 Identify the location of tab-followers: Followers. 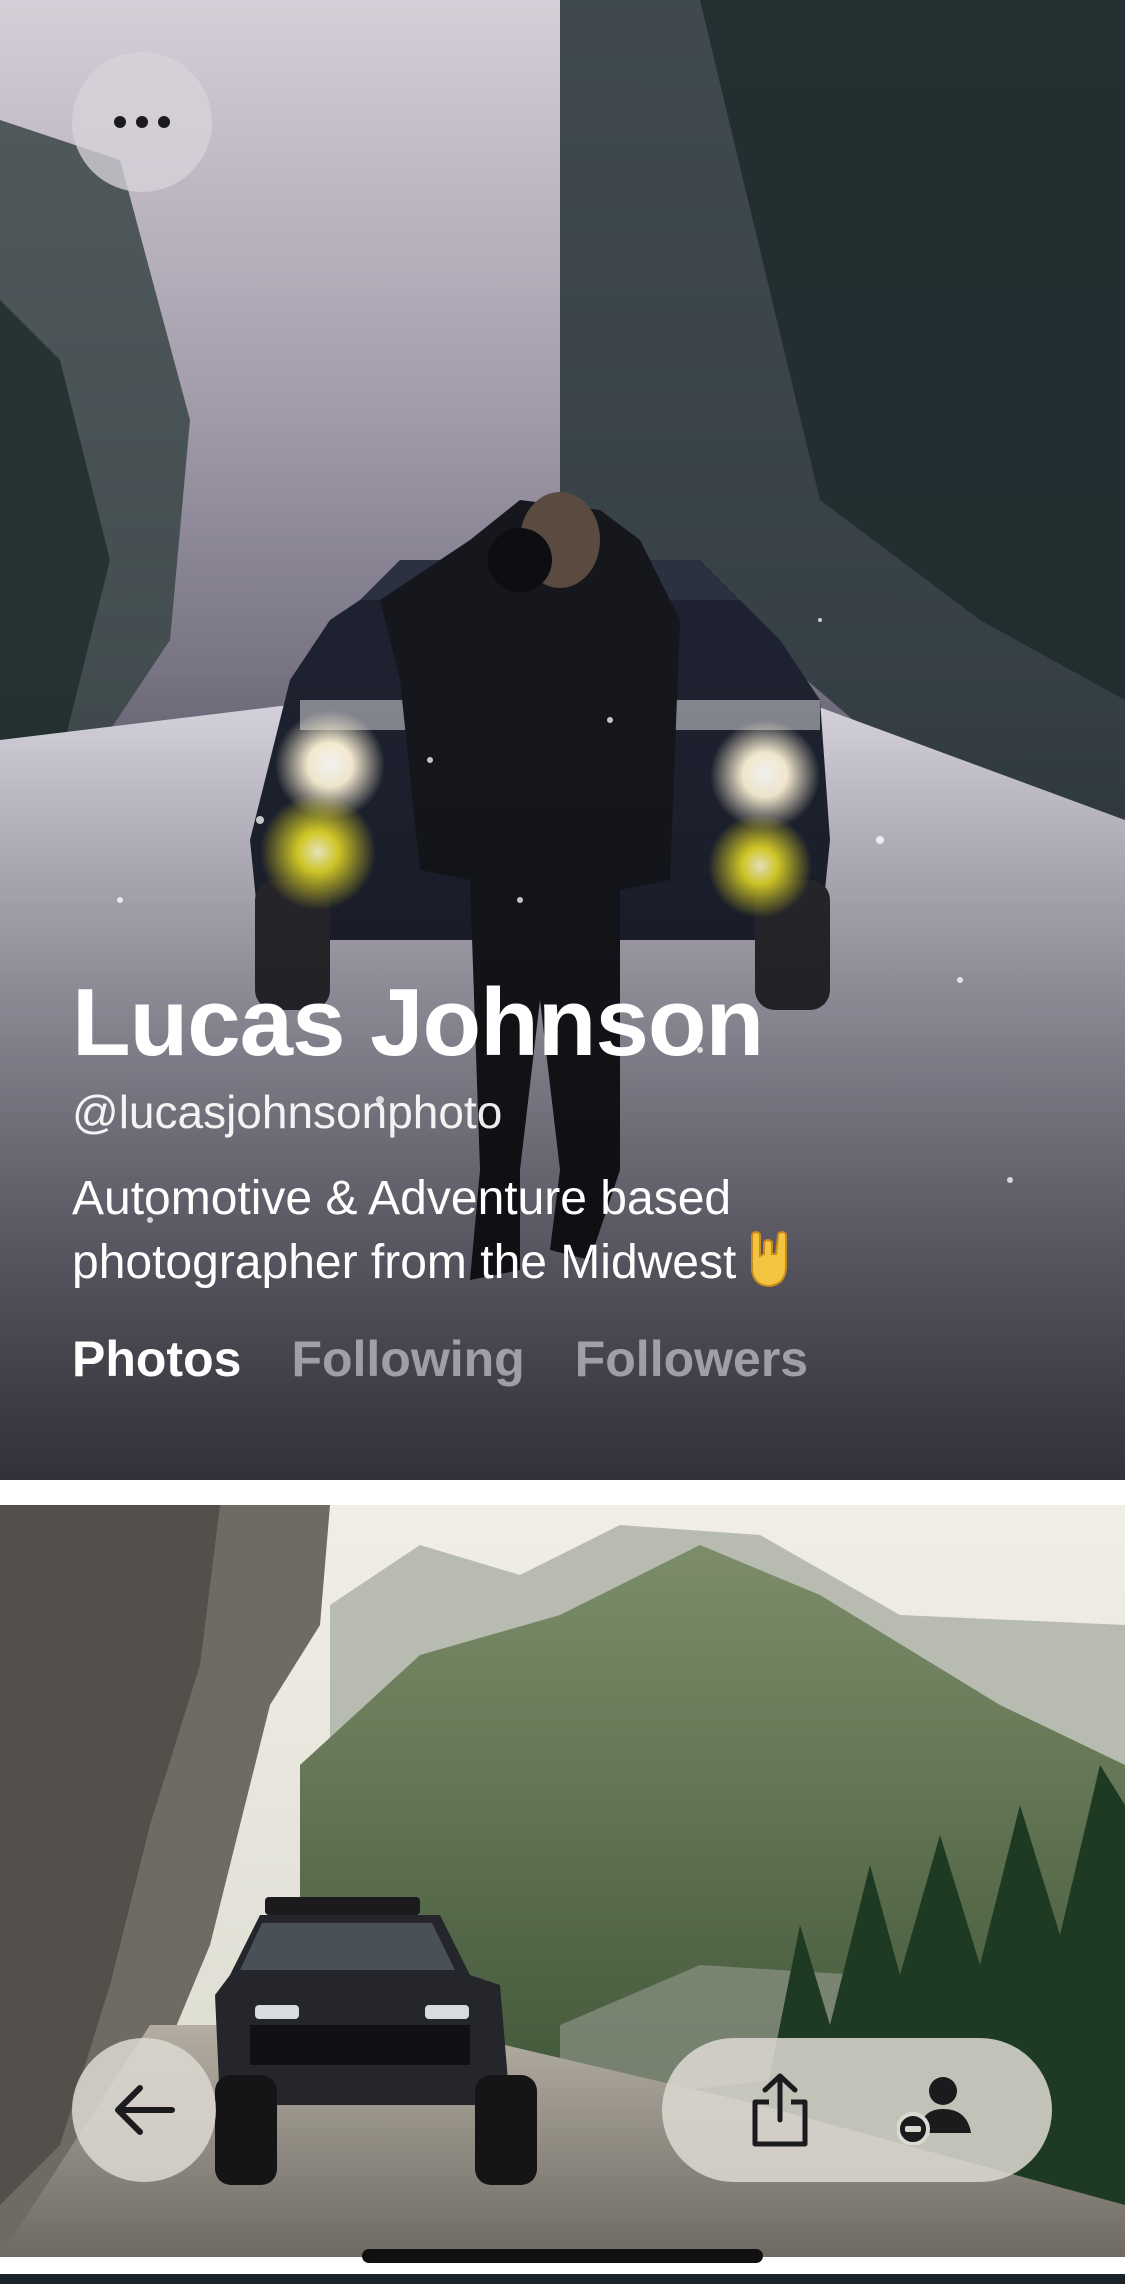
(691, 1359).